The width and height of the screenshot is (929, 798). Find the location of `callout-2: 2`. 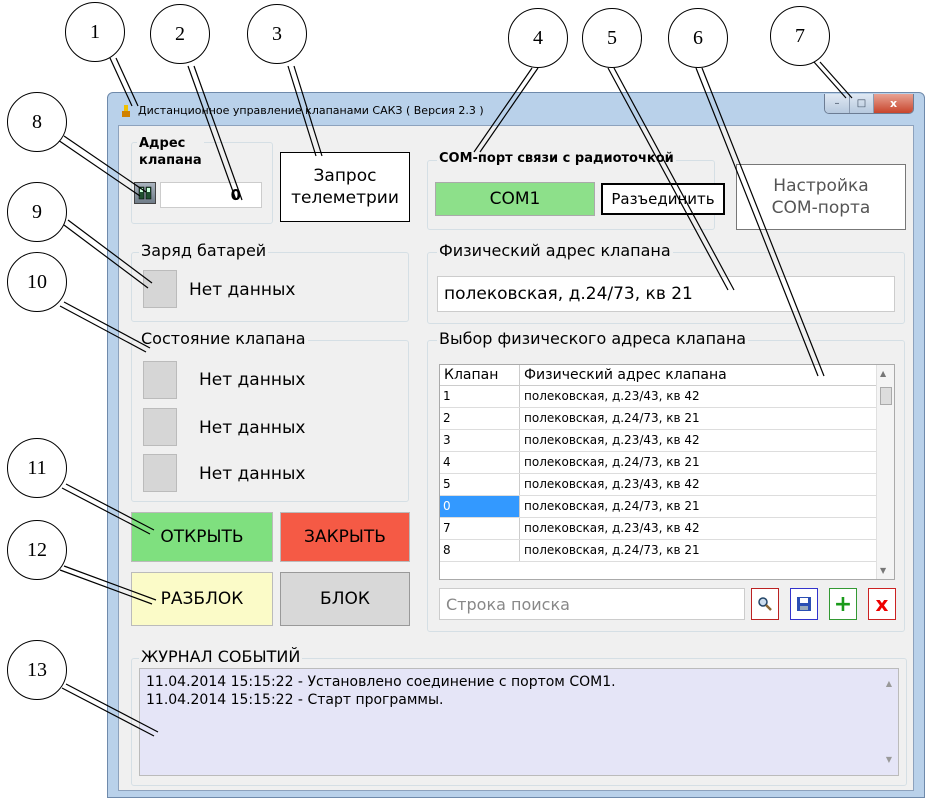

callout-2: 2 is located at coordinates (180, 34).